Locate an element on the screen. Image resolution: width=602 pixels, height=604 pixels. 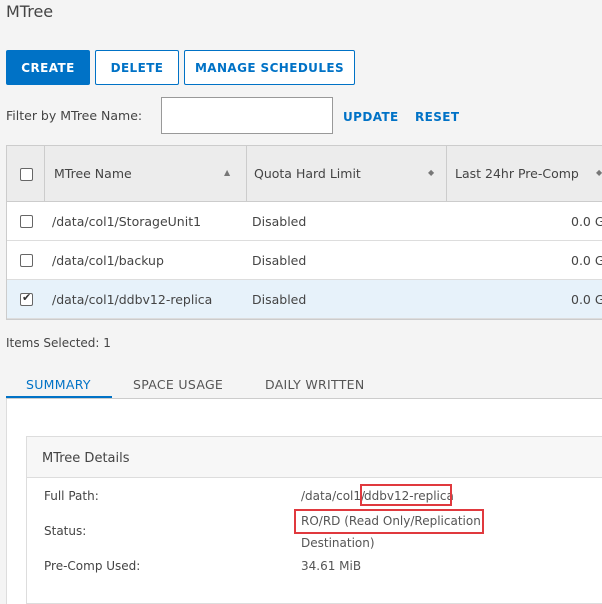
column-header-mtree-name: MTree Name is located at coordinates (93, 173).